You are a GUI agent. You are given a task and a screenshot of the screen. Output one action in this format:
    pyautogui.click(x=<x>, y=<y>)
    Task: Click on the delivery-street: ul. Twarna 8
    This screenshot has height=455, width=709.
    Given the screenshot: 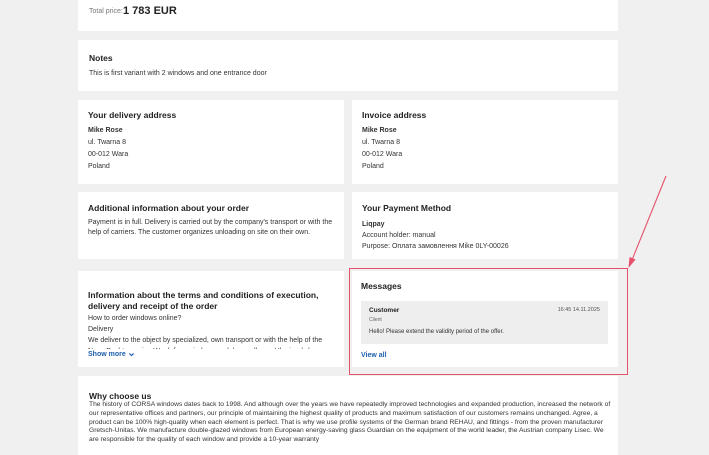 What is the action you would take?
    pyautogui.click(x=107, y=142)
    